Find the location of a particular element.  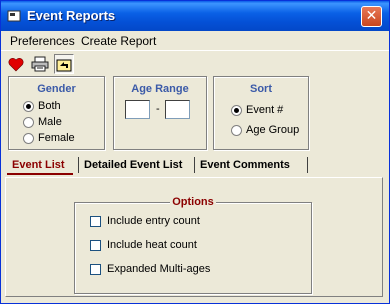

window-title: Event Reports is located at coordinates (71, 15).